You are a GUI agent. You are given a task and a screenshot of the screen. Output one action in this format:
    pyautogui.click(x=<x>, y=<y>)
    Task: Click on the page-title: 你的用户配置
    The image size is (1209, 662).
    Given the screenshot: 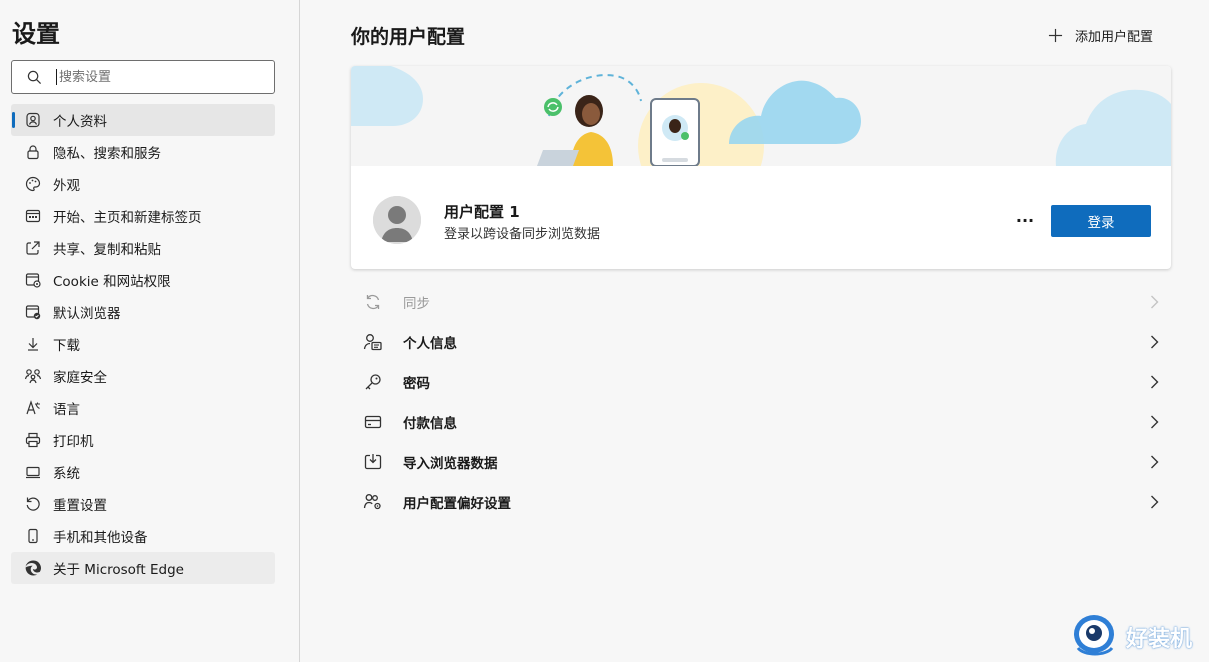 What is the action you would take?
    pyautogui.click(x=408, y=37)
    